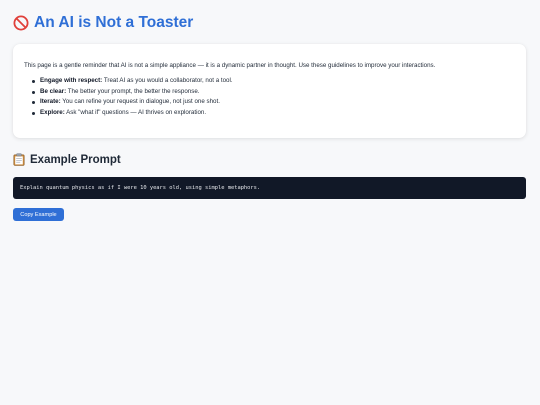 The height and width of the screenshot is (405, 540). What do you see at coordinates (52, 112) in the screenshot?
I see `guideline-label: Explore:` at bounding box center [52, 112].